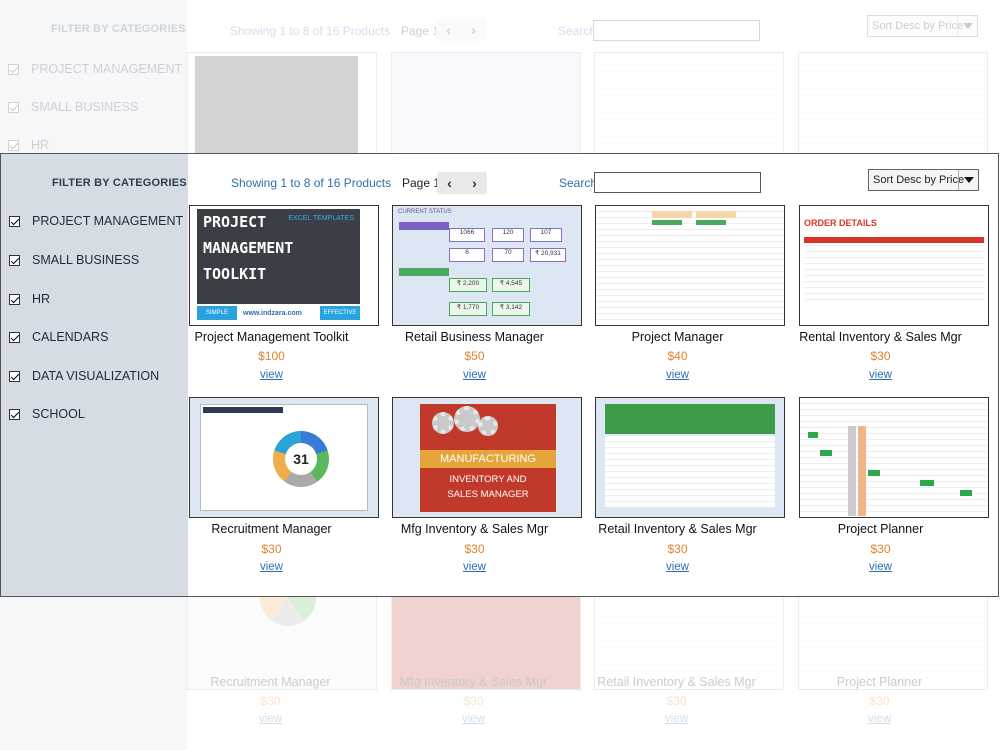 Image resolution: width=1000 pixels, height=750 pixels. Describe the element at coordinates (894, 265) in the screenshot. I see `product-thumbnail: ORDER DETAILS` at that location.